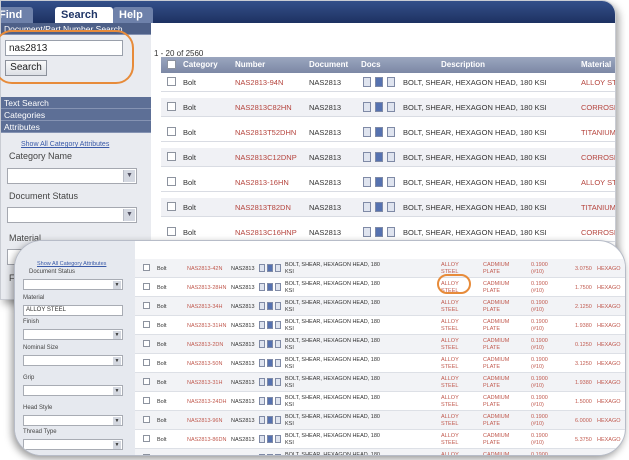 This screenshot has height=460, width=629. What do you see at coordinates (73, 334) in the screenshot?
I see `finish-select: ▼` at bounding box center [73, 334].